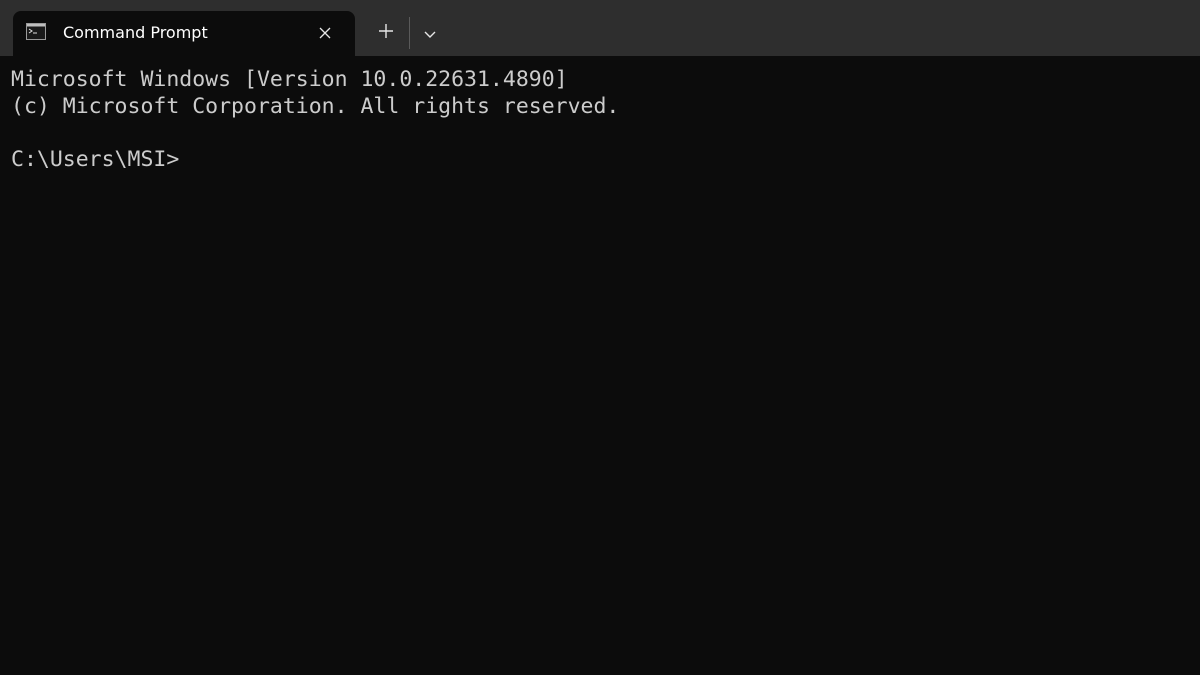  I want to click on tab-title: Command Prompt, so click(135, 32).